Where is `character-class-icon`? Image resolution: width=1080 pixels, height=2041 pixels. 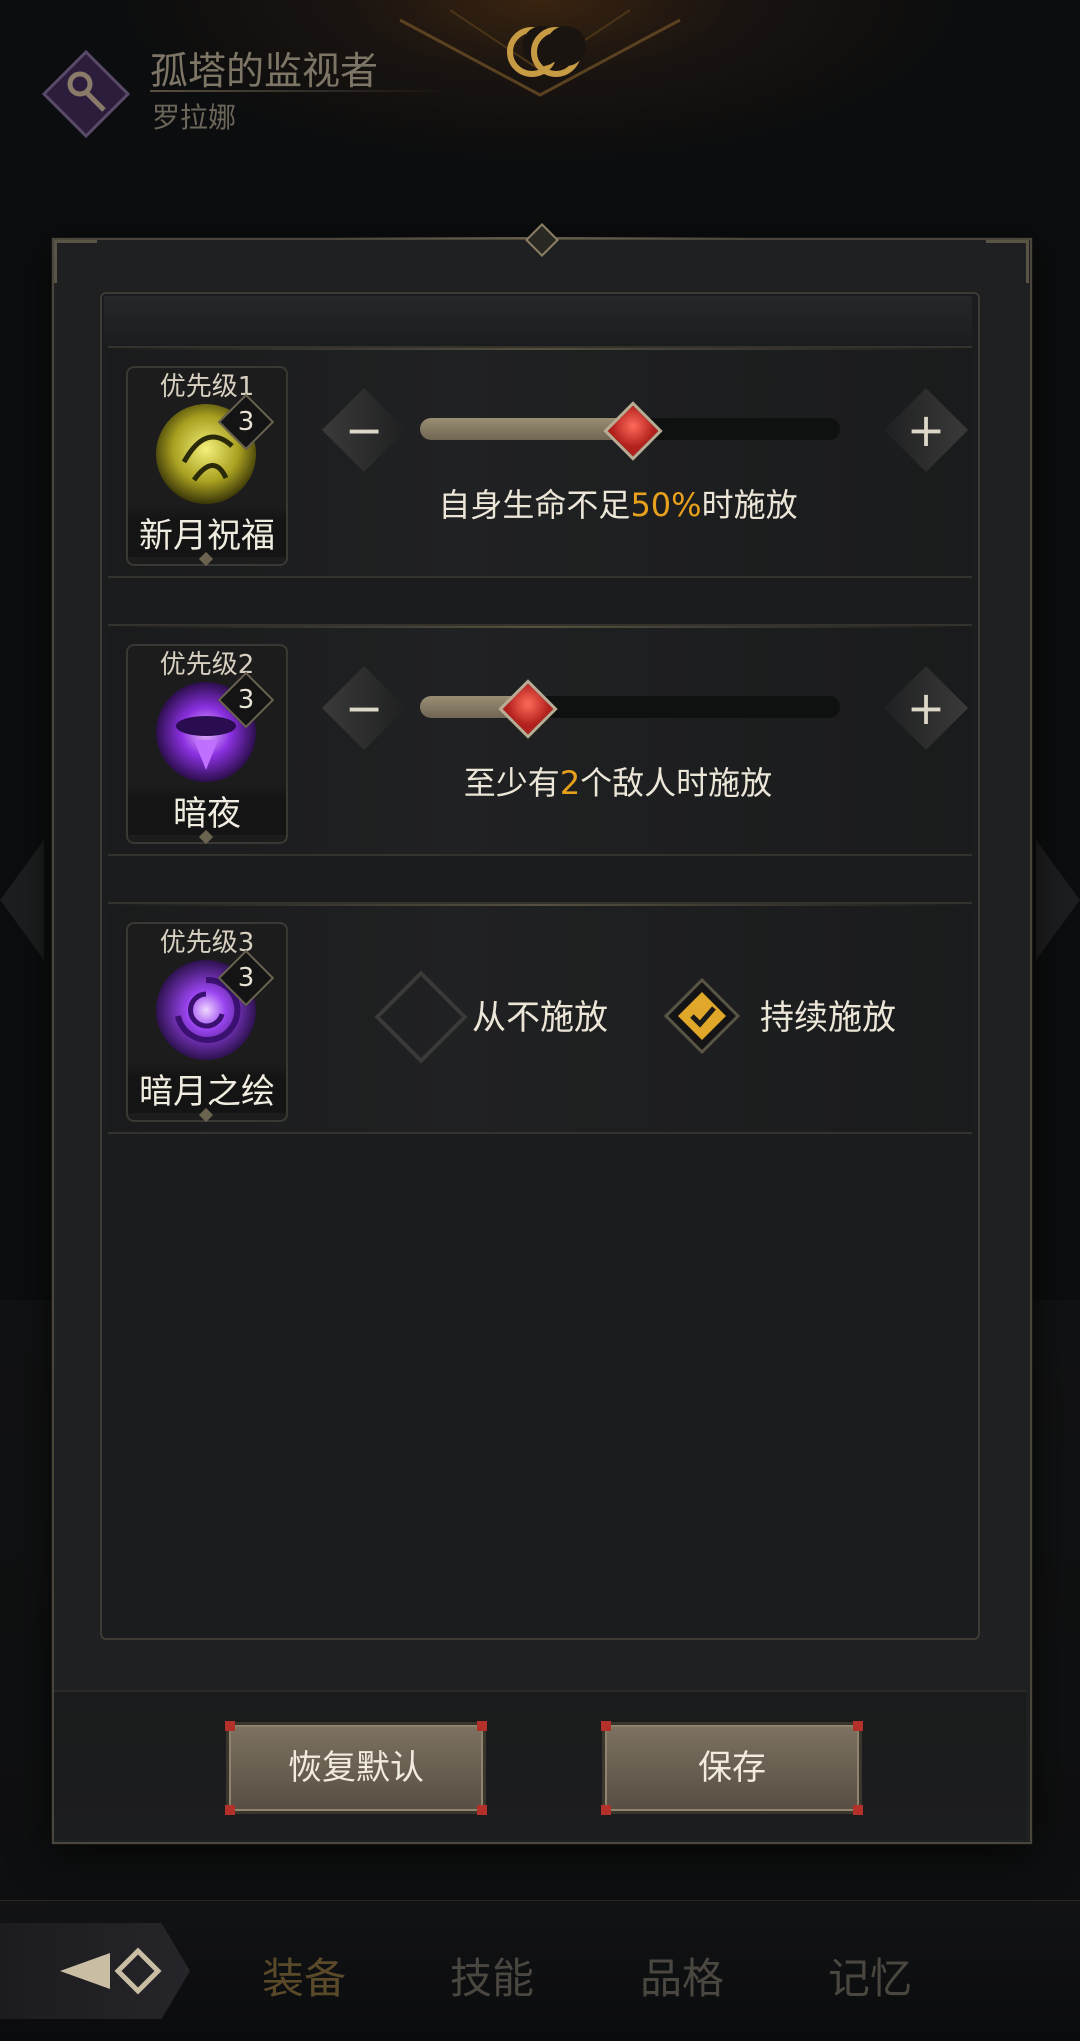 character-class-icon is located at coordinates (86, 94).